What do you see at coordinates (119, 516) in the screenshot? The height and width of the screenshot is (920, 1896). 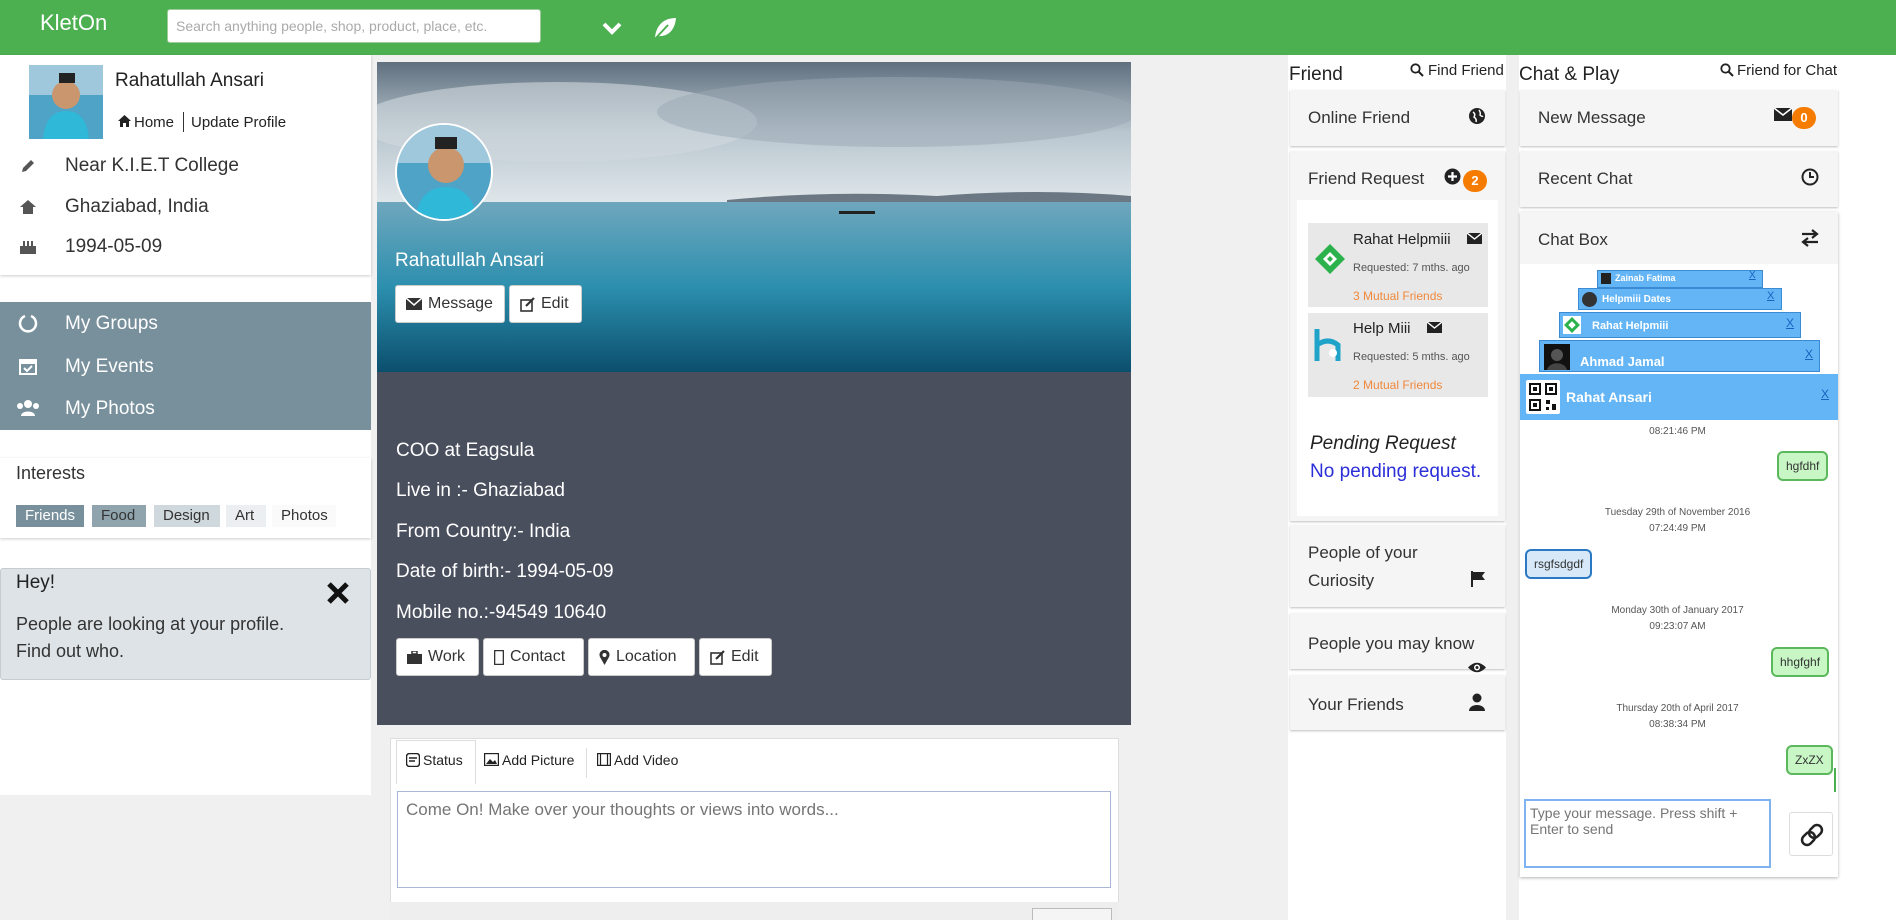 I see `interest-tag: Food` at bounding box center [119, 516].